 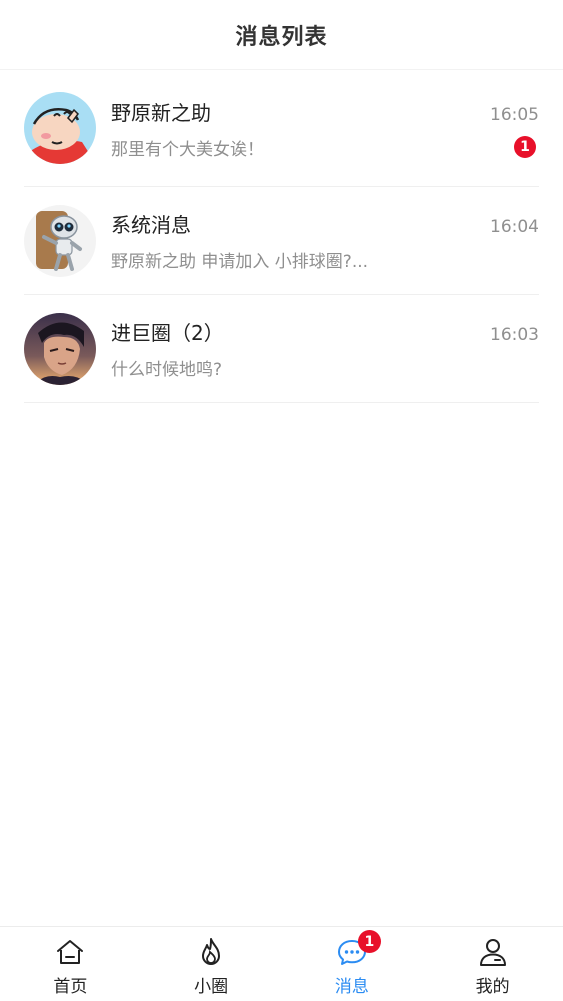 I want to click on conversation-time: 16:04, so click(x=514, y=227).